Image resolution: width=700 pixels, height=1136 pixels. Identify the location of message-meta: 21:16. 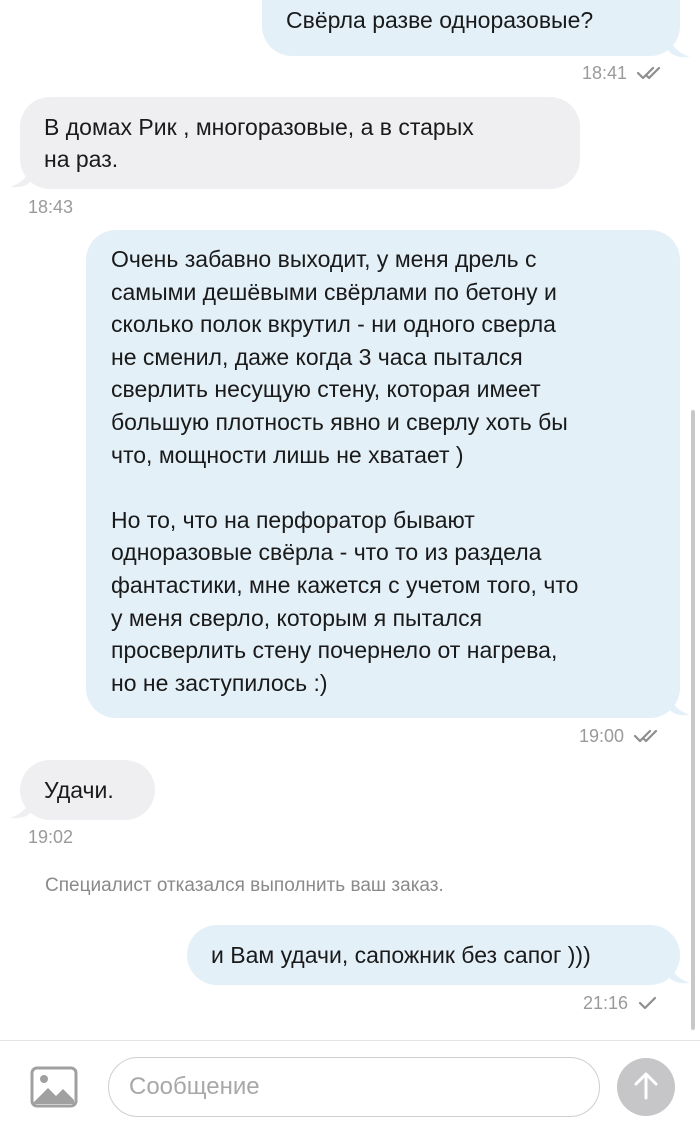
(620, 1003).